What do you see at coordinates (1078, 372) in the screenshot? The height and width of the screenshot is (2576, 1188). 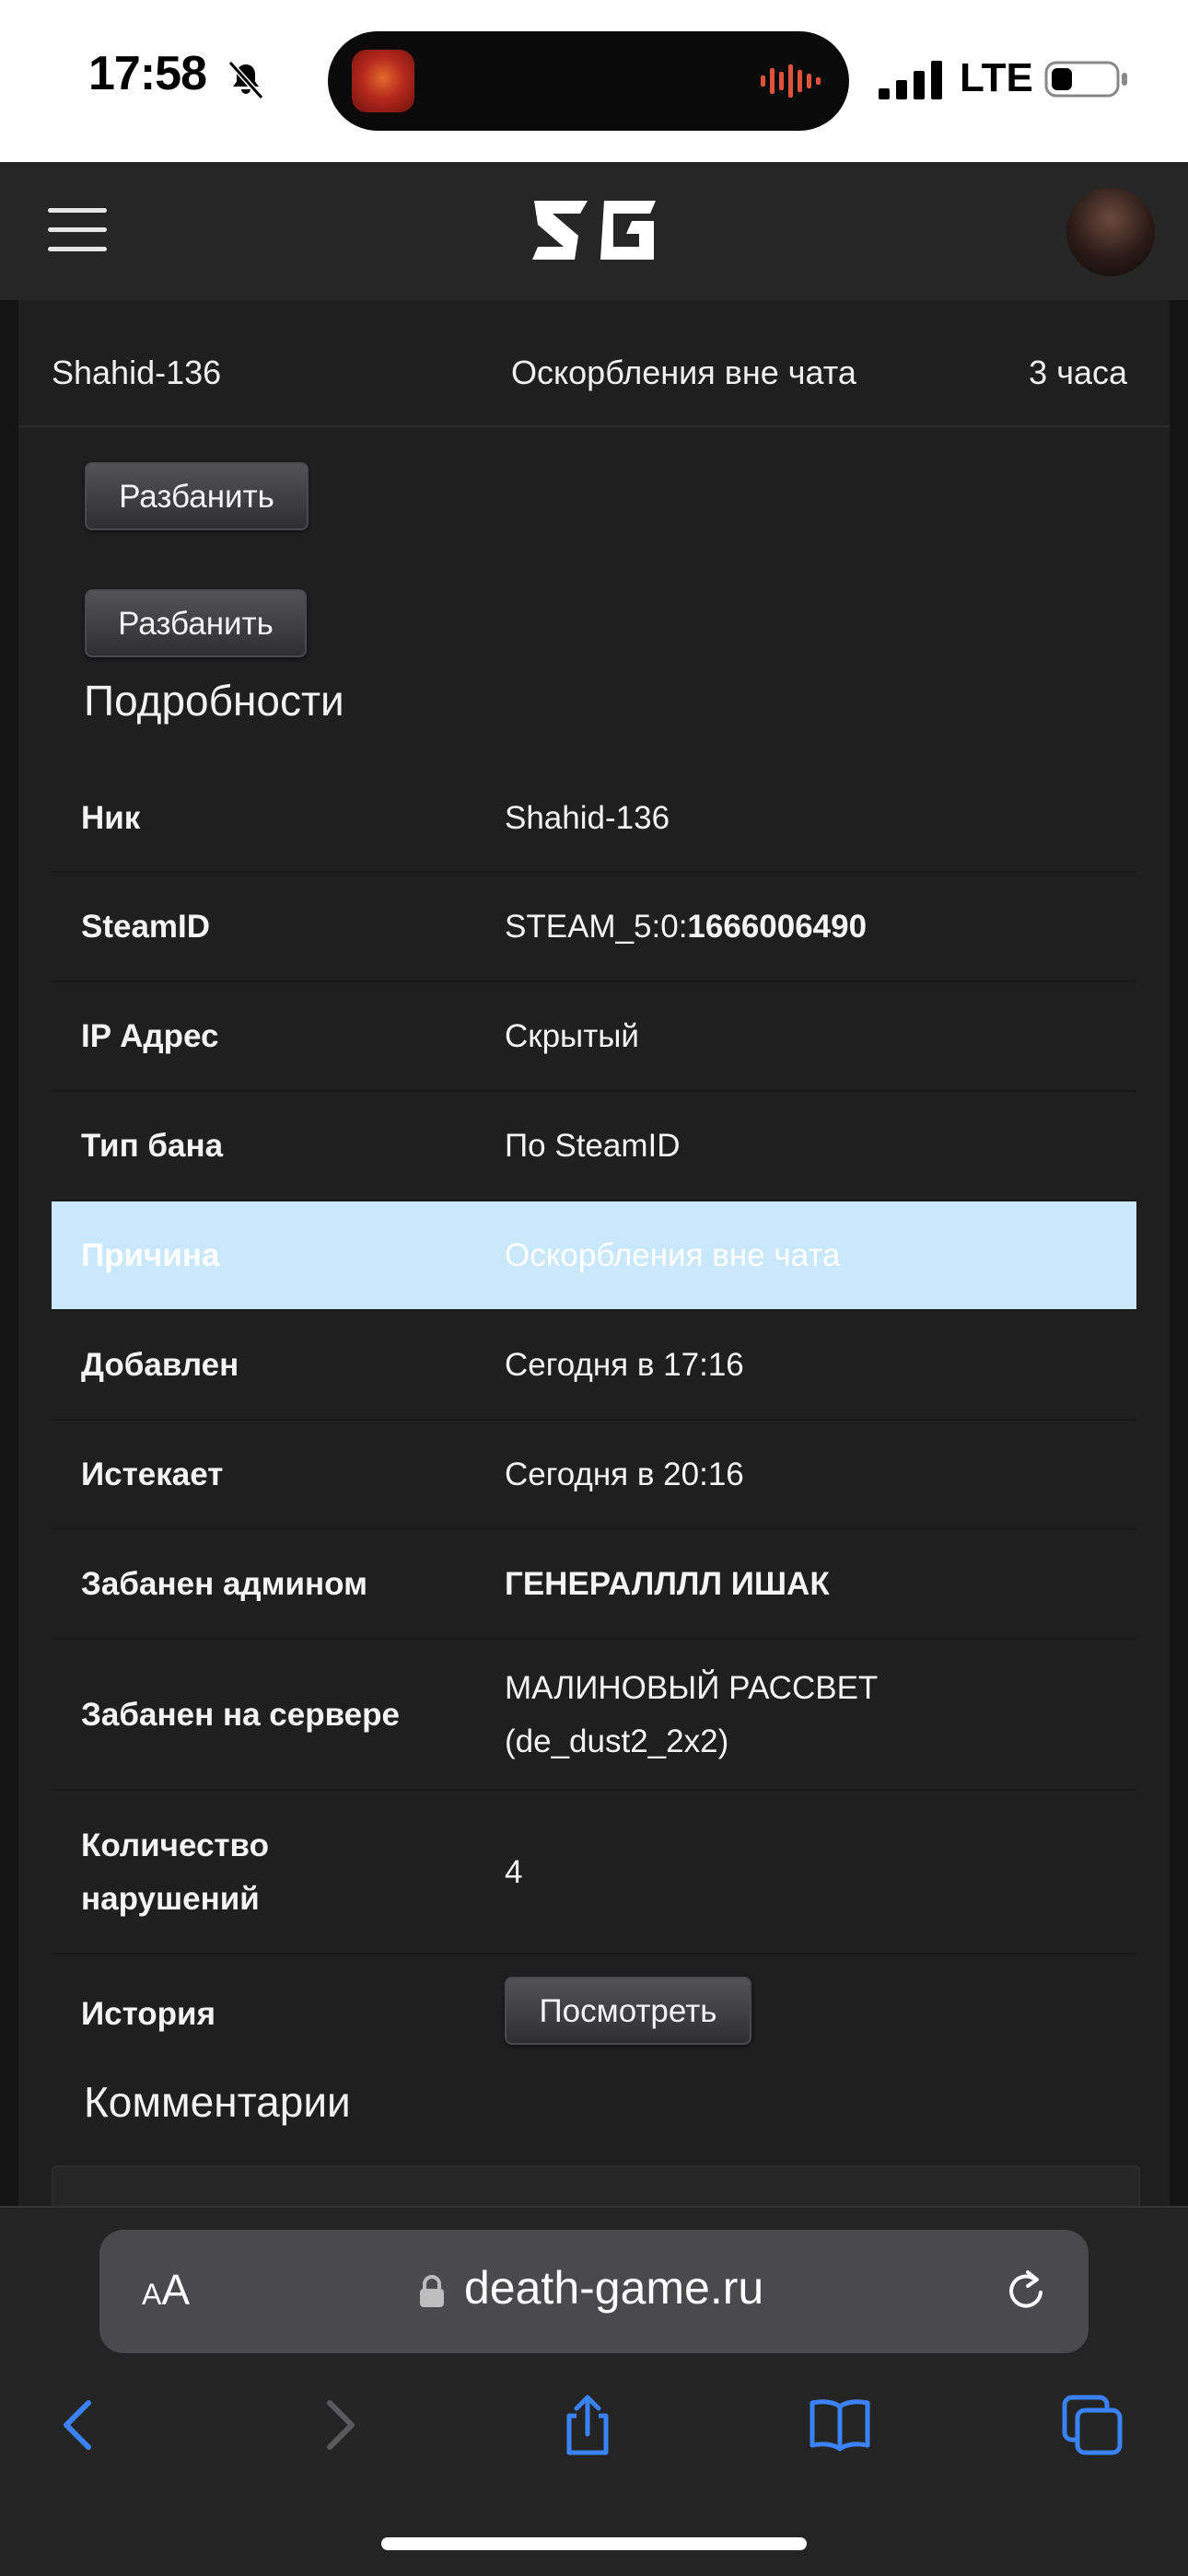 I see `ban-duration: 3 часа` at bounding box center [1078, 372].